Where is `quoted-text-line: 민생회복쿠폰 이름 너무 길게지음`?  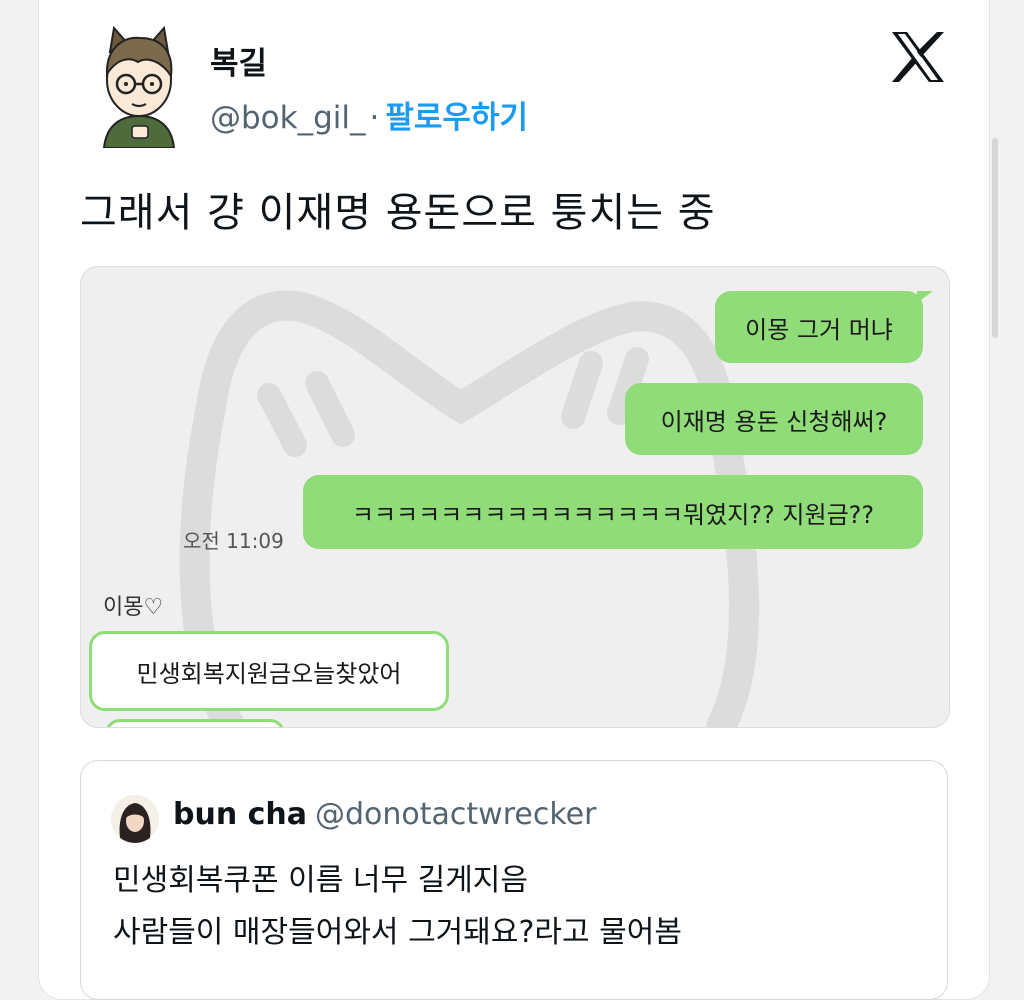 quoted-text-line: 민생회복쿠폰 이름 너무 길게지음 is located at coordinates (321, 880).